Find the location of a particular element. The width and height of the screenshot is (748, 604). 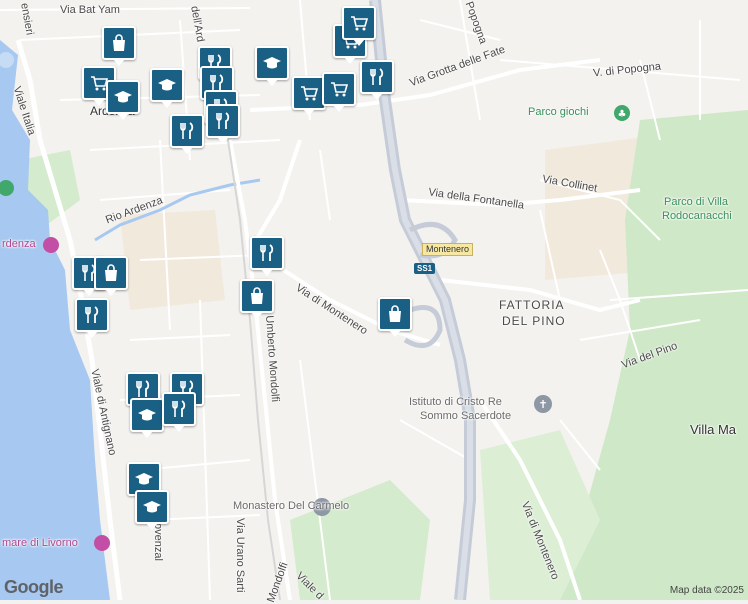

poi-label-ardenza-left: rdenza is located at coordinates (19, 244).